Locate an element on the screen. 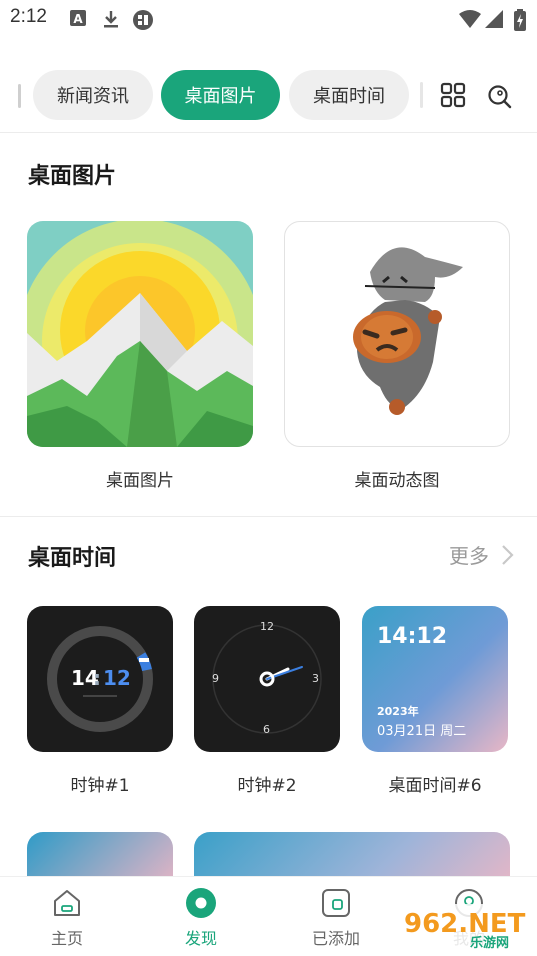 The height and width of the screenshot is (956, 537). dial-3: 3 is located at coordinates (315, 678).